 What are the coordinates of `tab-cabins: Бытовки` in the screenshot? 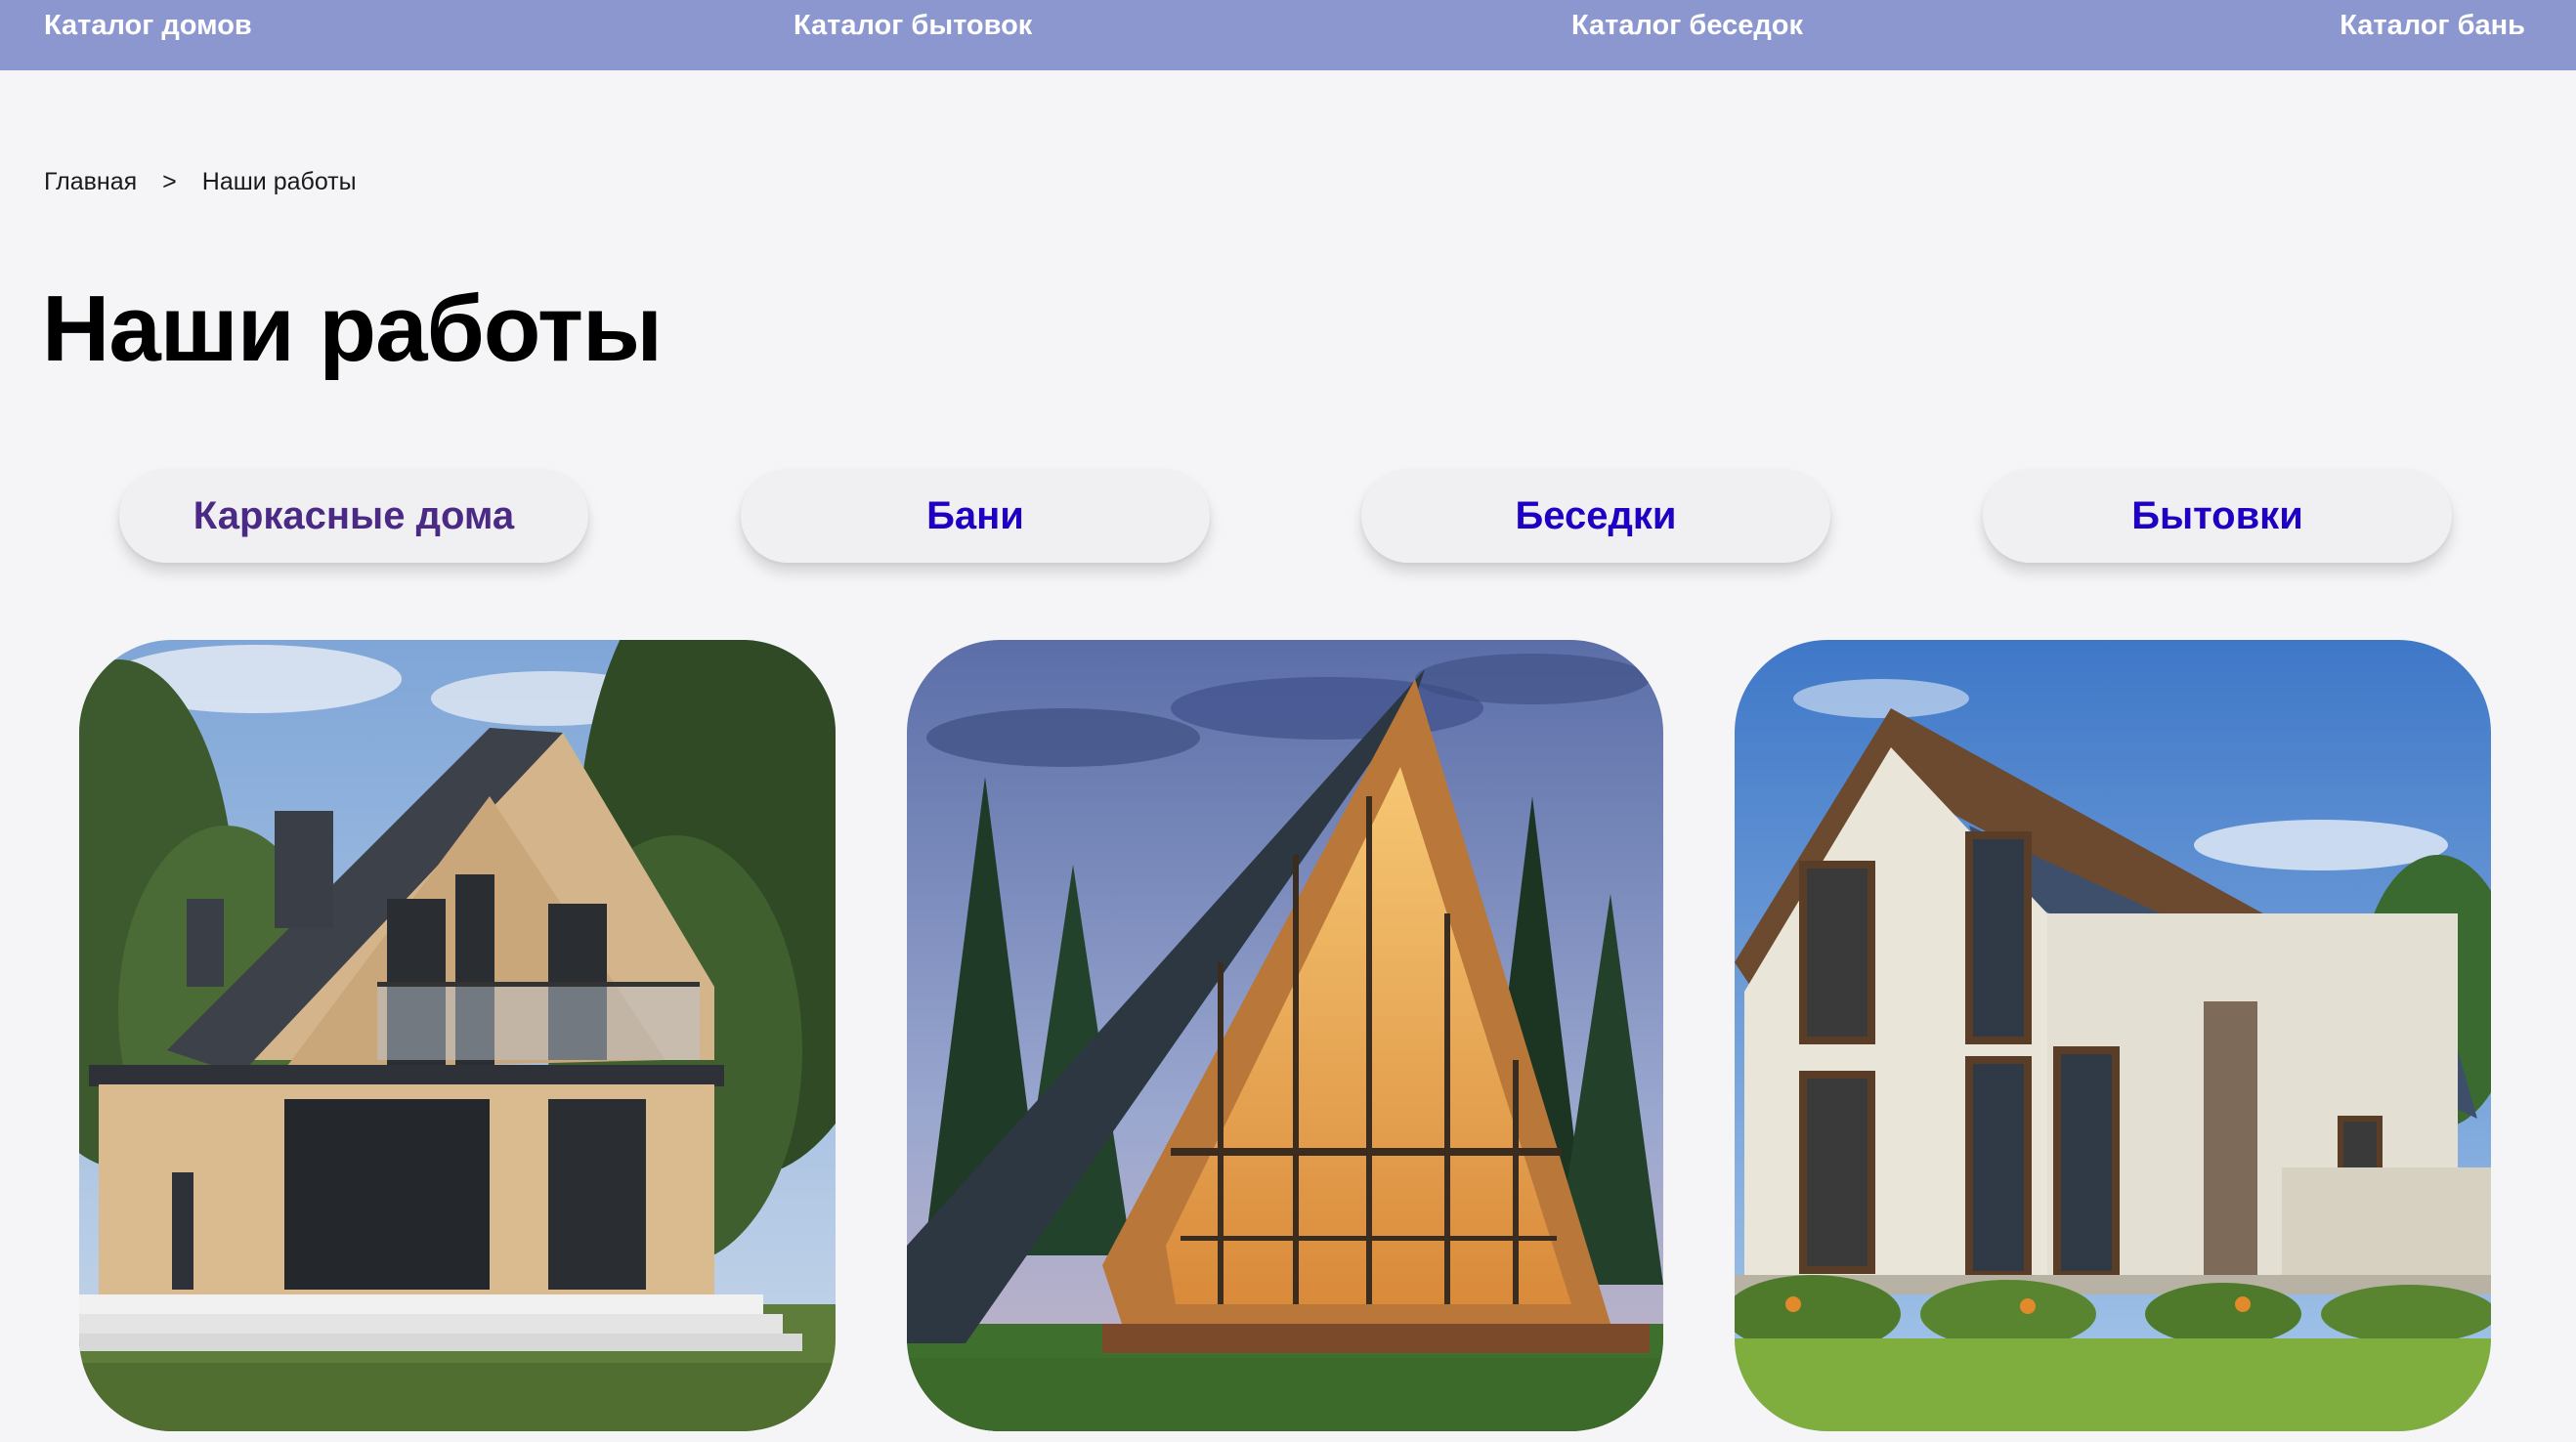 It's located at (2218, 516).